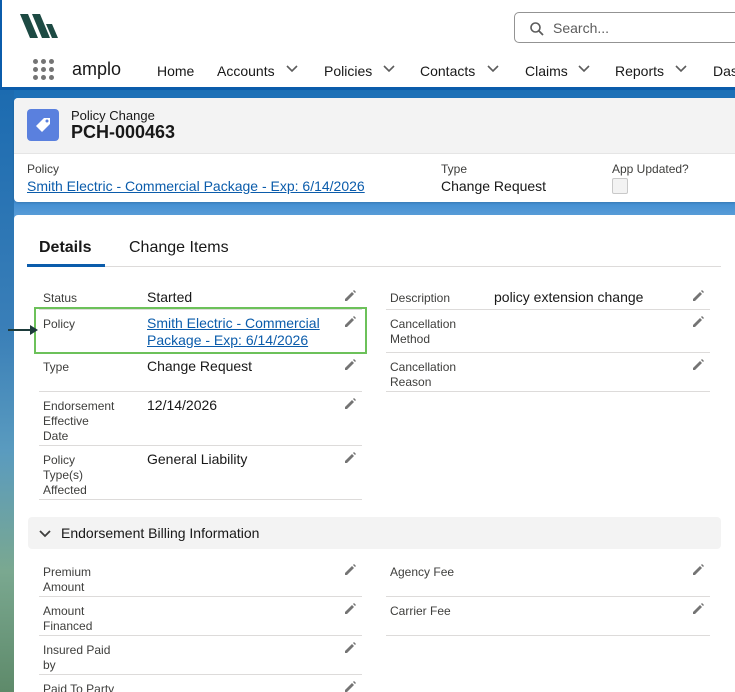 The width and height of the screenshot is (735, 692). What do you see at coordinates (422, 572) in the screenshot?
I see `field-label-agency-fee: Agency Fee` at bounding box center [422, 572].